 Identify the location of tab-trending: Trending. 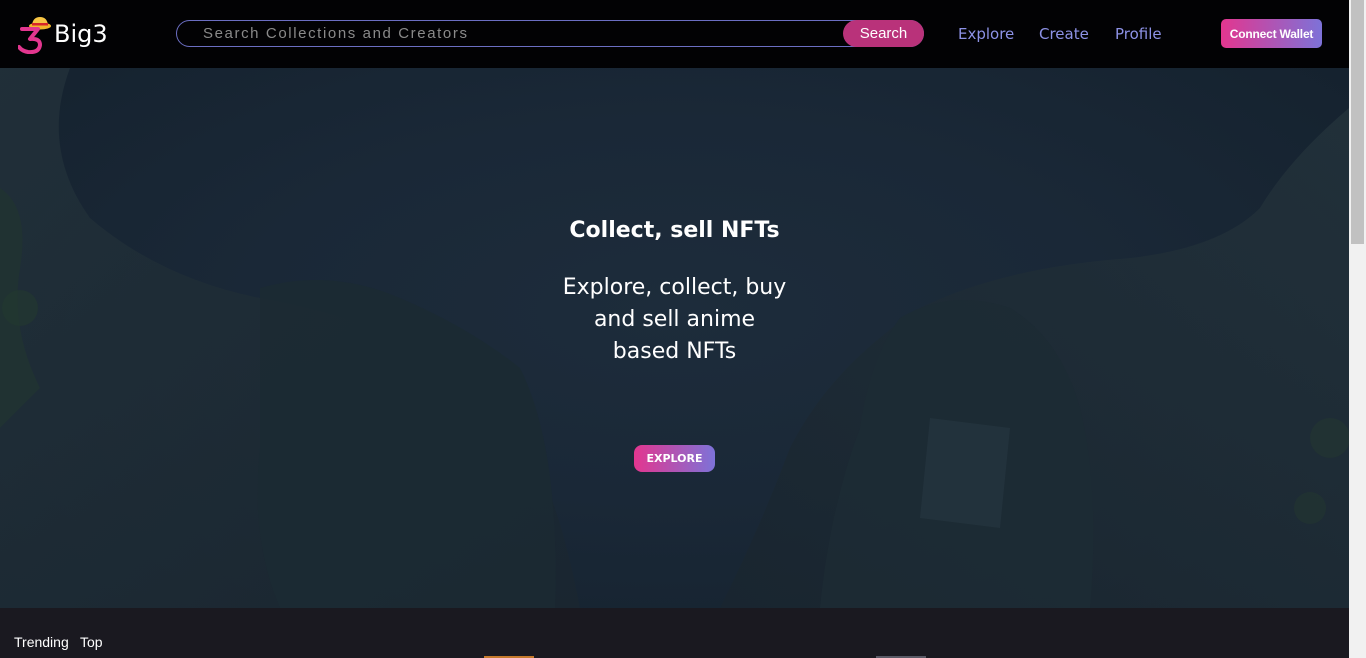
(41, 642).